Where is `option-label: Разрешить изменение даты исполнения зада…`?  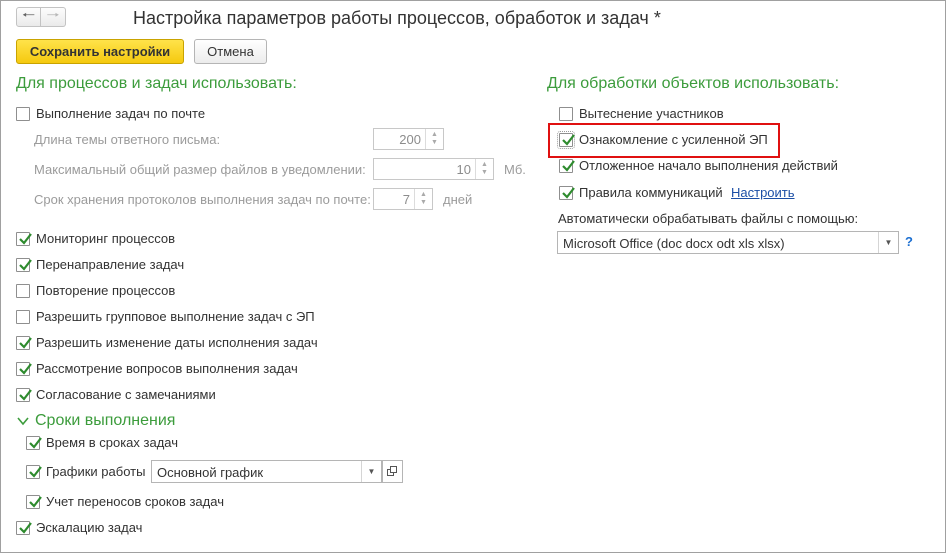
option-label: Разрешить изменение даты исполнения зада… is located at coordinates (177, 342).